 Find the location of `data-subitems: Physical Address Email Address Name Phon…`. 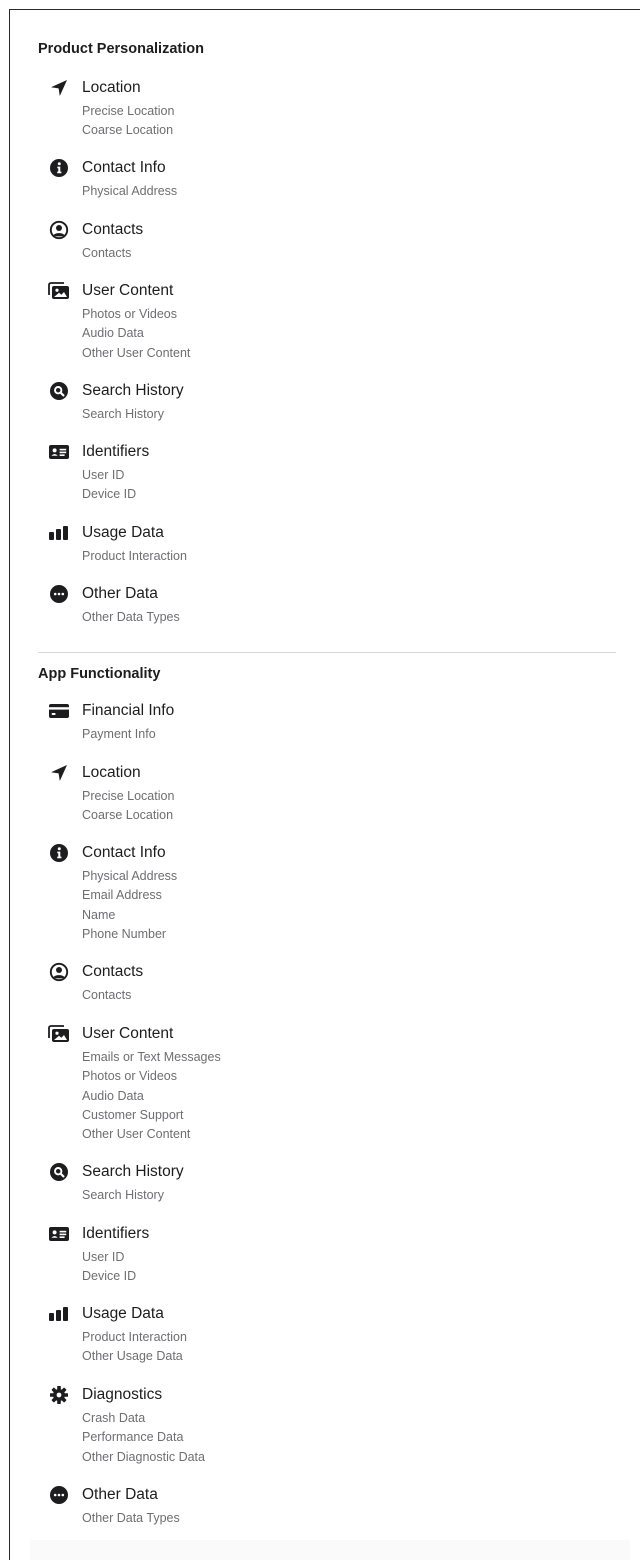

data-subitems: Physical Address Email Address Name Phon… is located at coordinates (129, 905).